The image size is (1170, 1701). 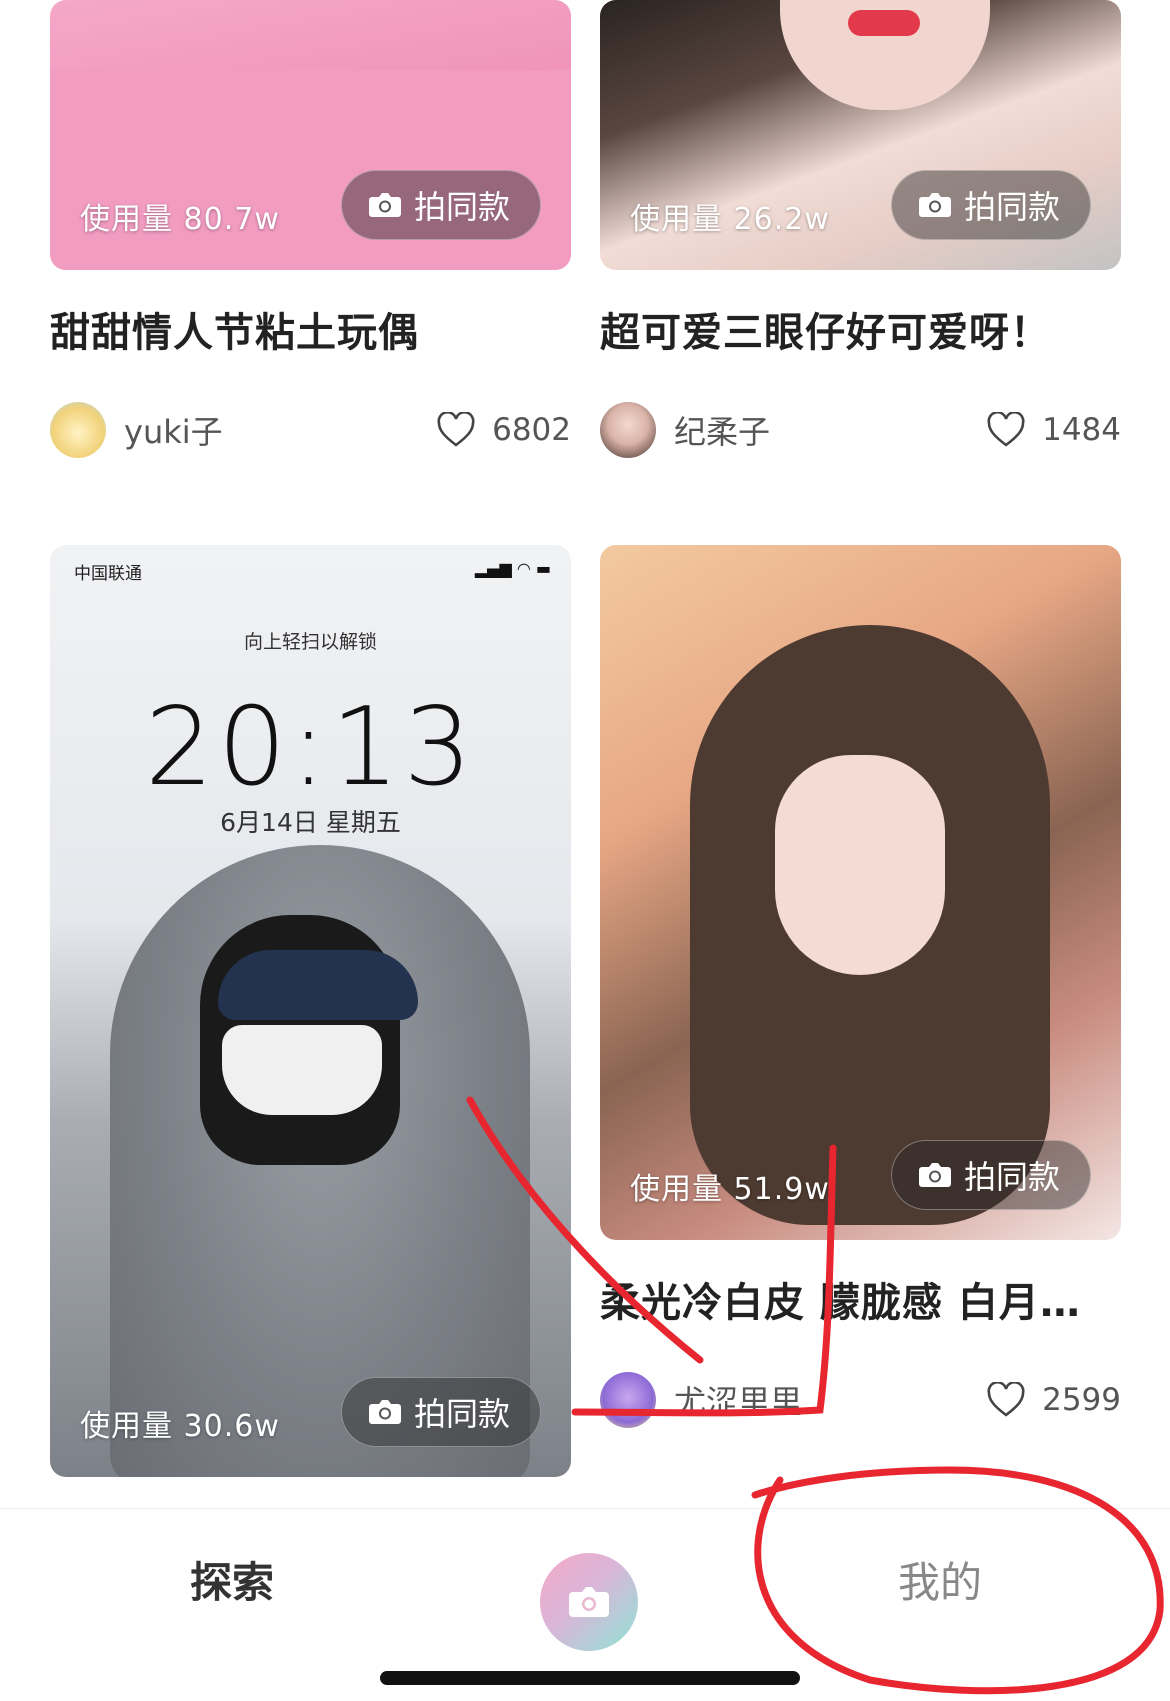 I want to click on card-thumbnail: 使用量 26.2w 拍同款, so click(x=860, y=135).